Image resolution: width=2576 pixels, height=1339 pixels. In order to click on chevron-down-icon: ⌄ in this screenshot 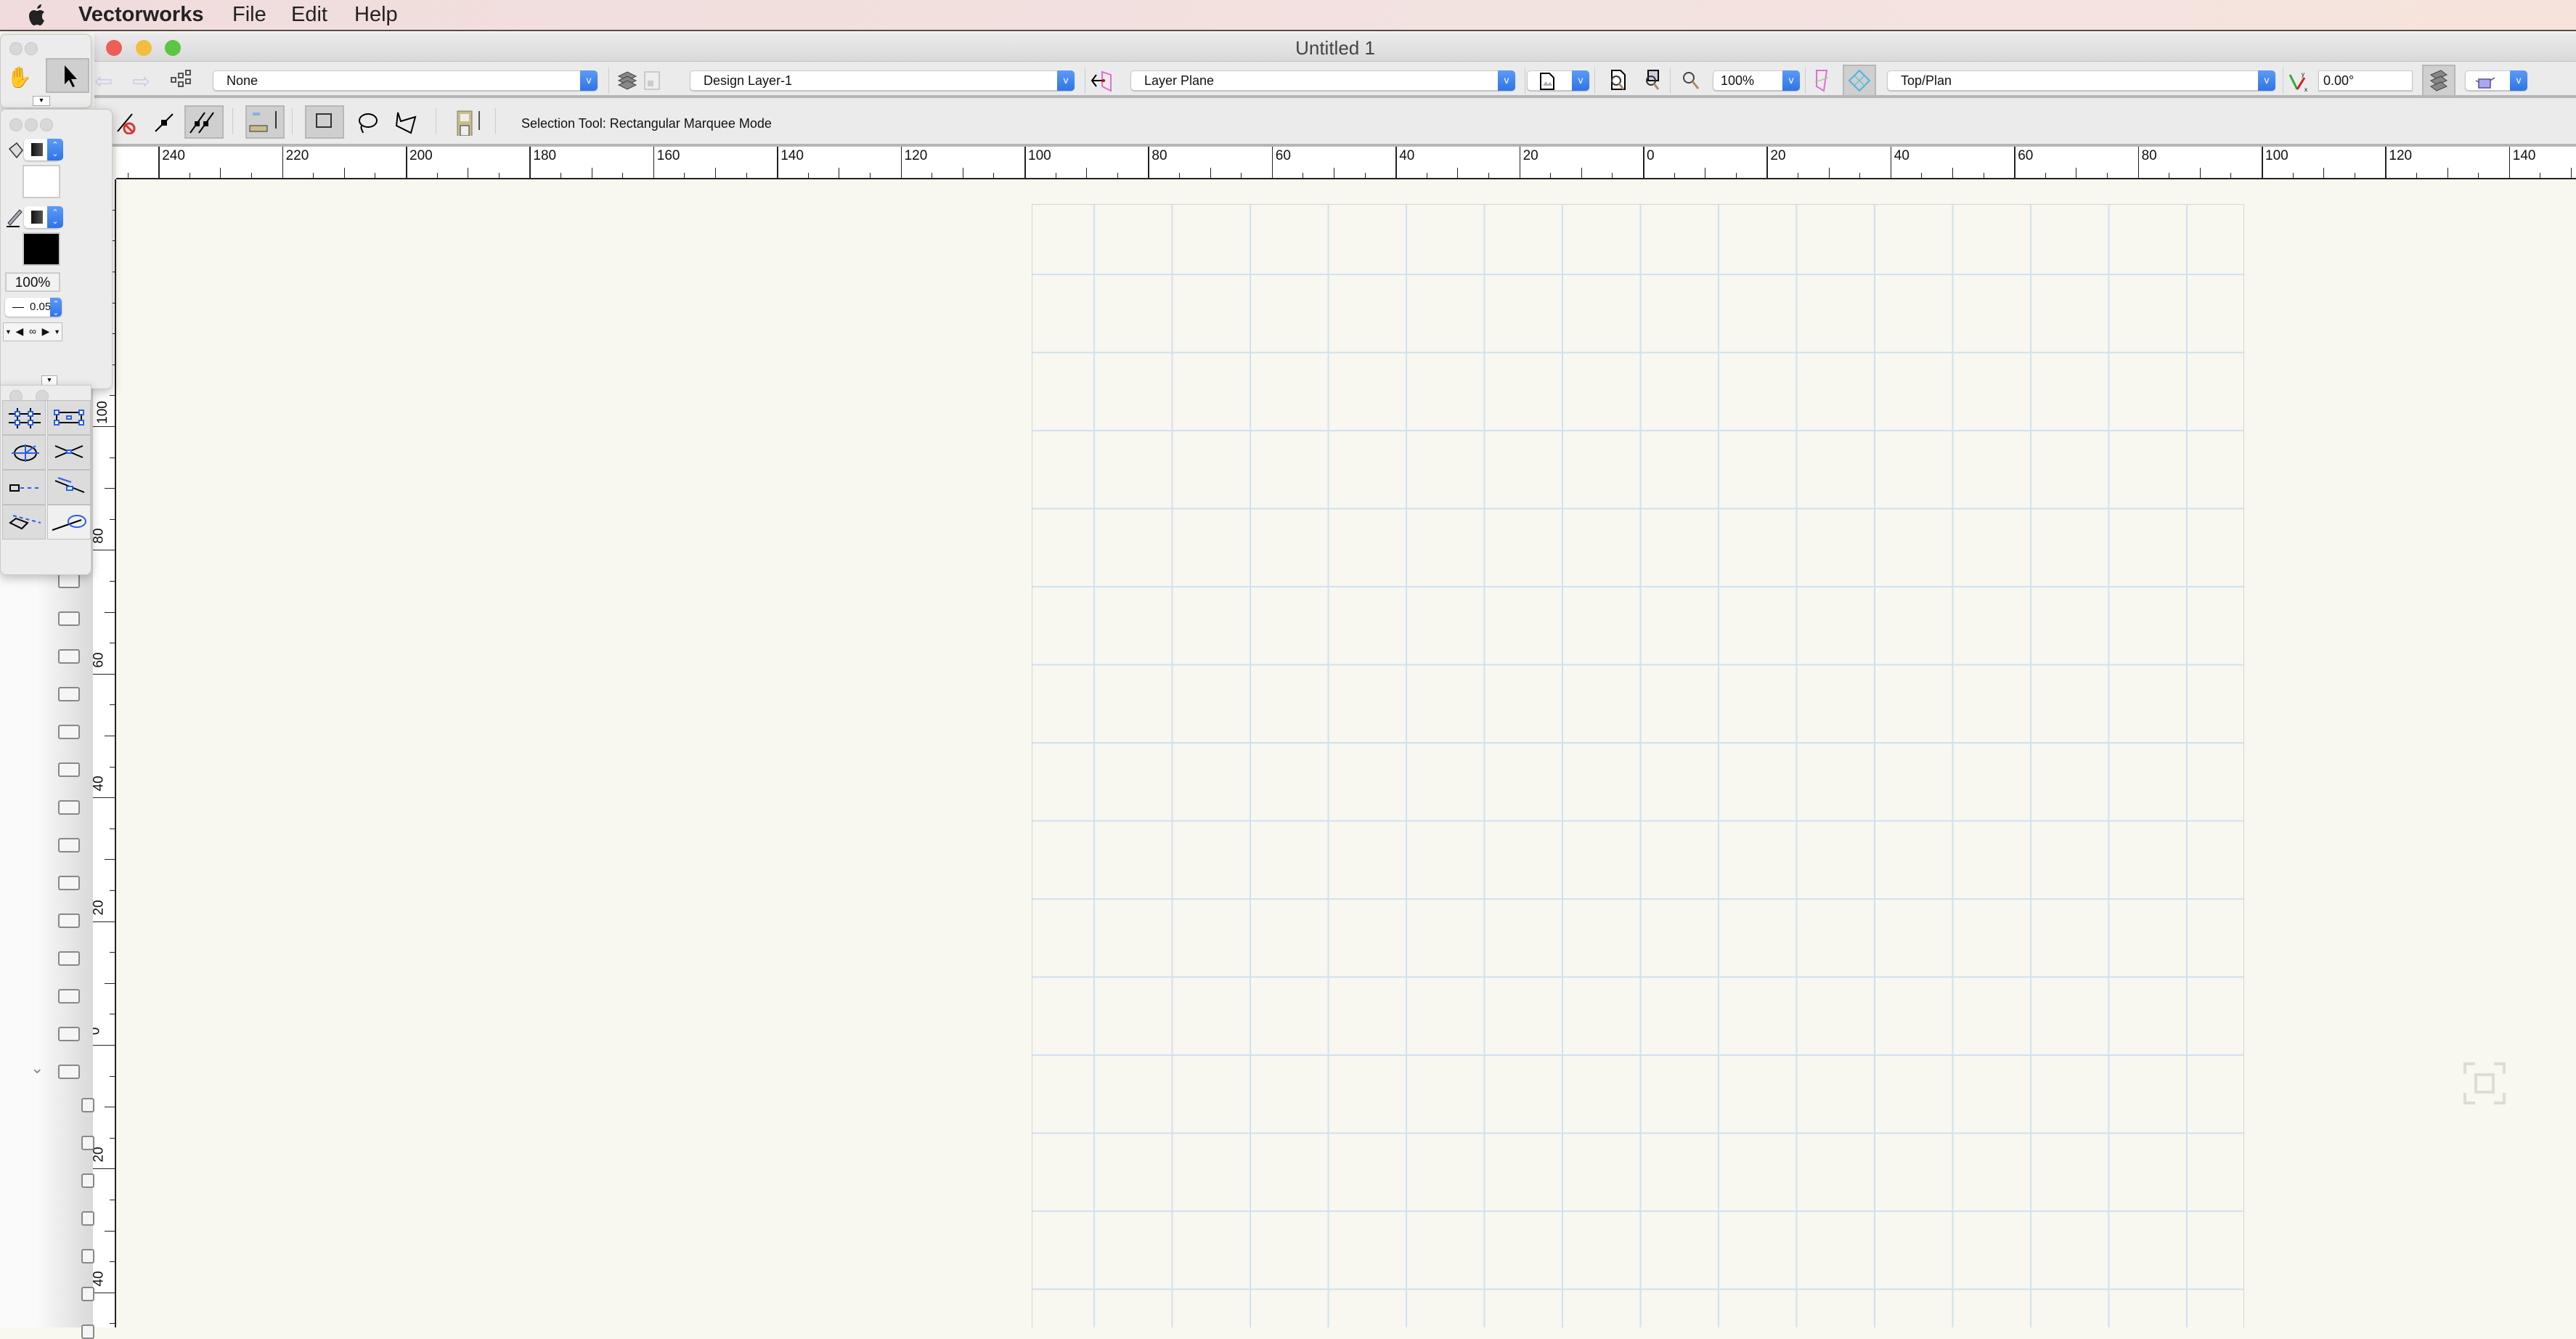, I will do `click(37, 1068)`.